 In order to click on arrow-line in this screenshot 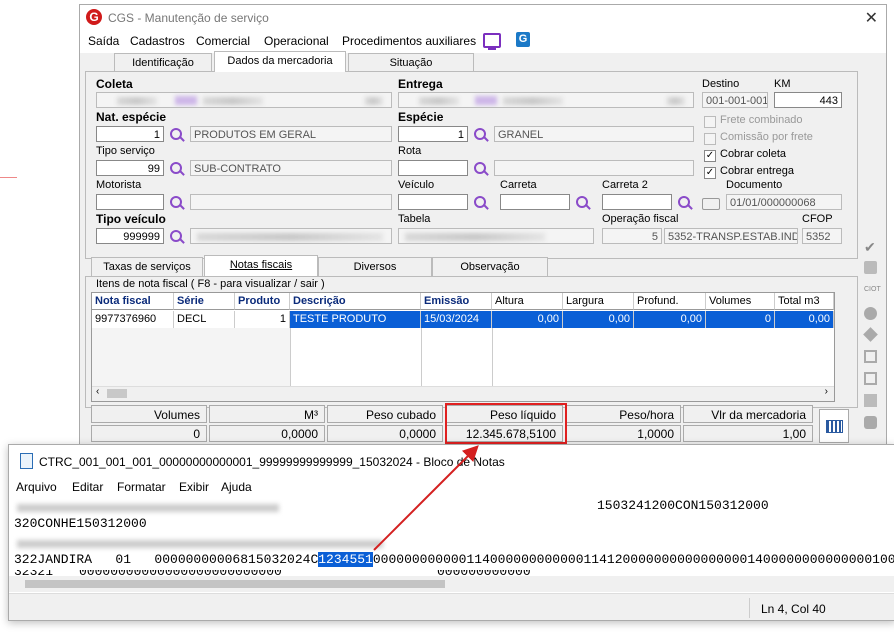, I will do `click(426, 498)`.